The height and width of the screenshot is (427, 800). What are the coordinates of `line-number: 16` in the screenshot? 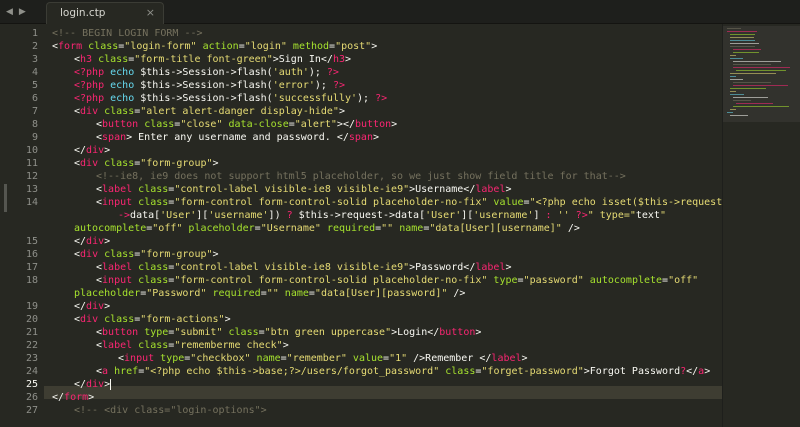 It's located at (31, 254).